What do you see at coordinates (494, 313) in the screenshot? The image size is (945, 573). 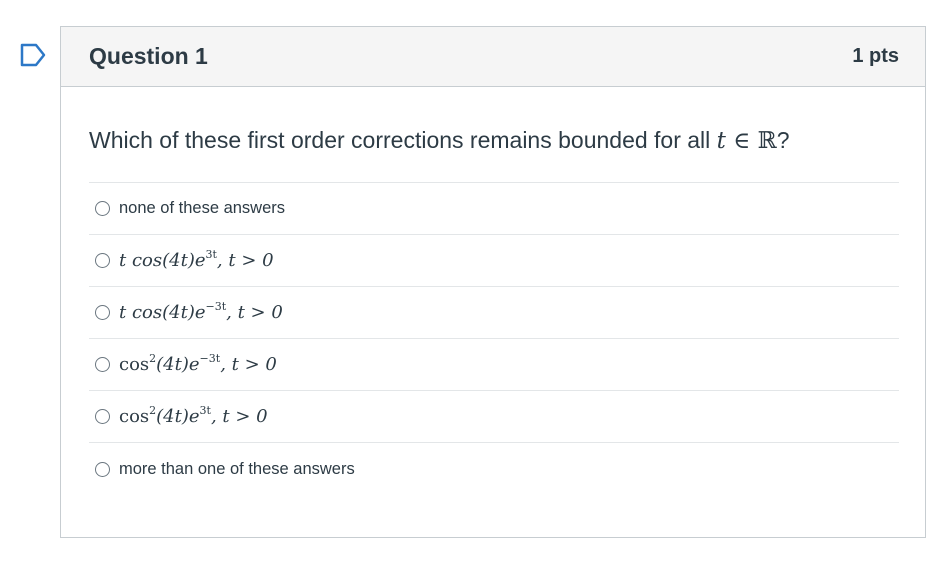 I see `answer-option: t cos(4t)e−3t, t > 0` at bounding box center [494, 313].